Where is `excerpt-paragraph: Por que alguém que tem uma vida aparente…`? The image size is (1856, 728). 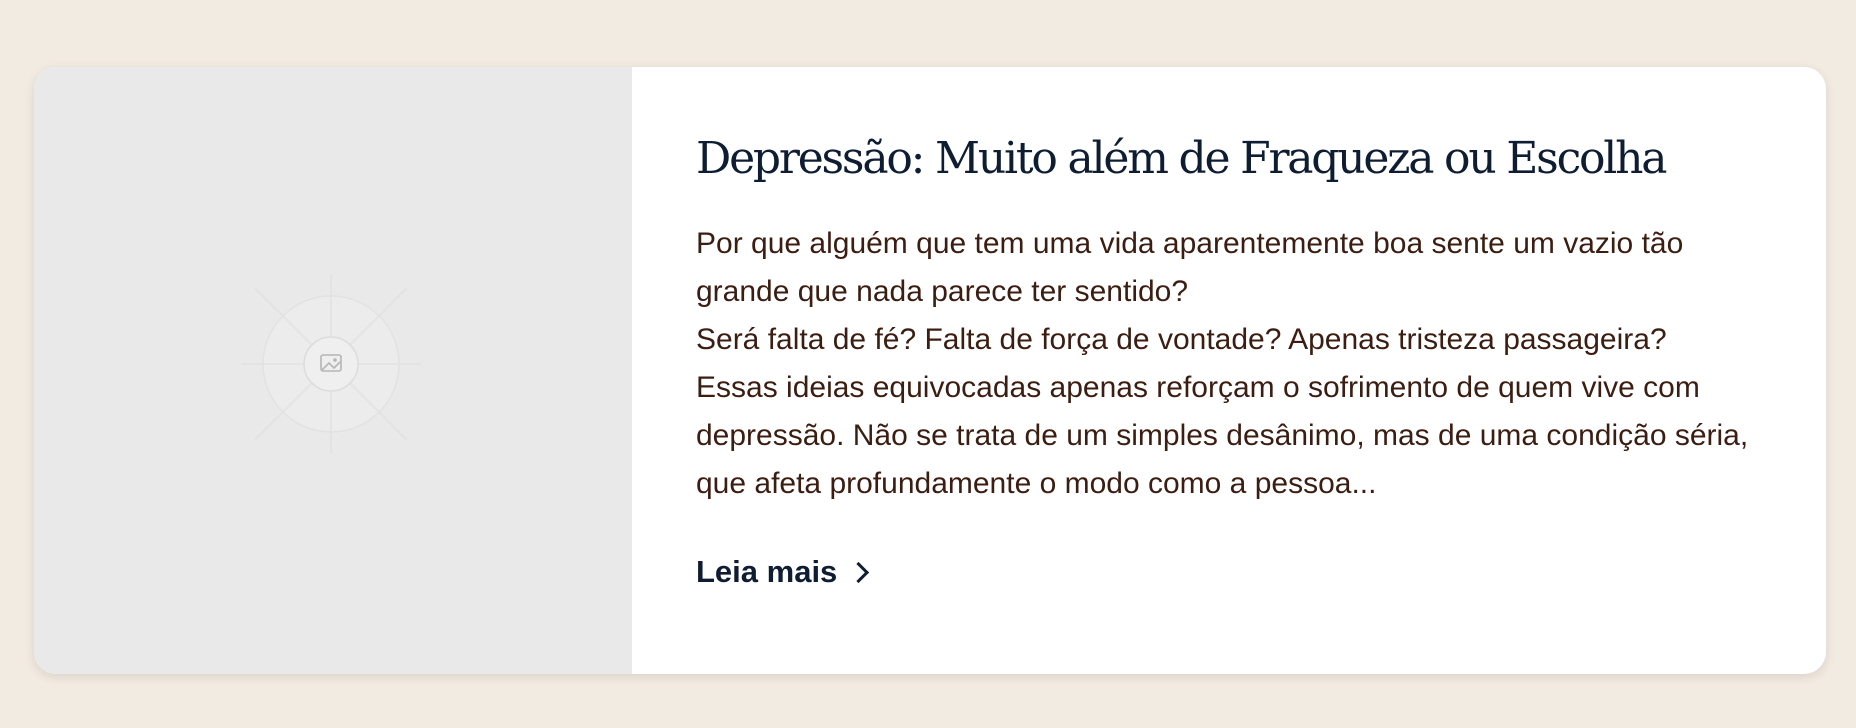
excerpt-paragraph: Por que alguém que tem uma vida aparente… is located at coordinates (1190, 267).